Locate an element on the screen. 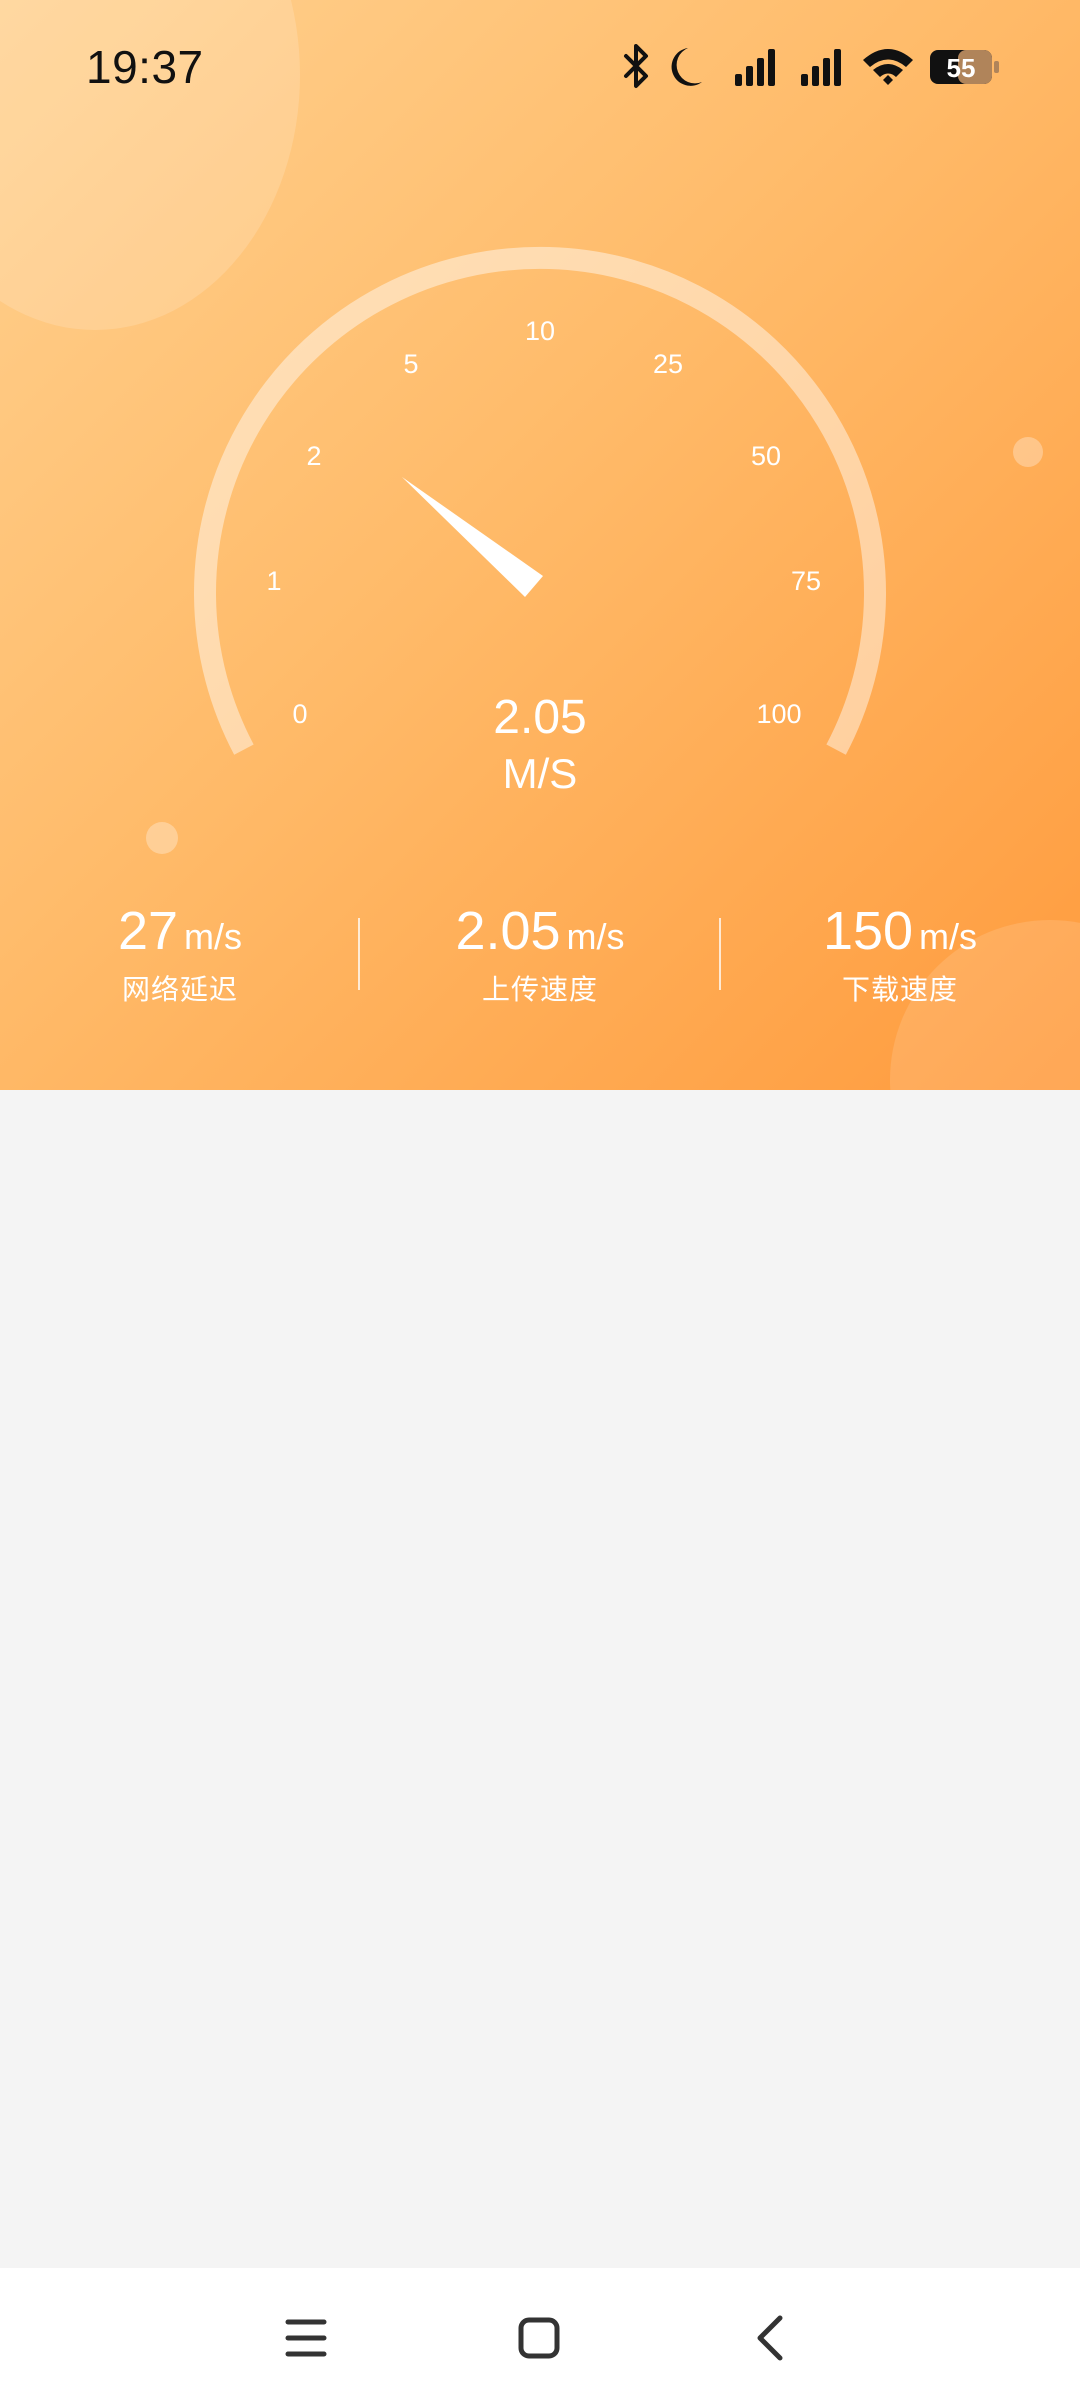  stat-value: 27 is located at coordinates (148, 931).